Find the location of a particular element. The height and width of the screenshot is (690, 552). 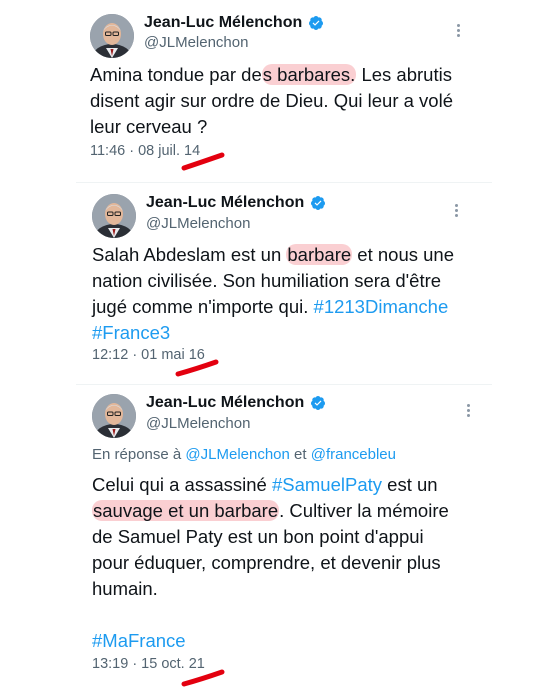

tweet-text-segment: . Cultiver la mémoire is located at coordinates (364, 510).